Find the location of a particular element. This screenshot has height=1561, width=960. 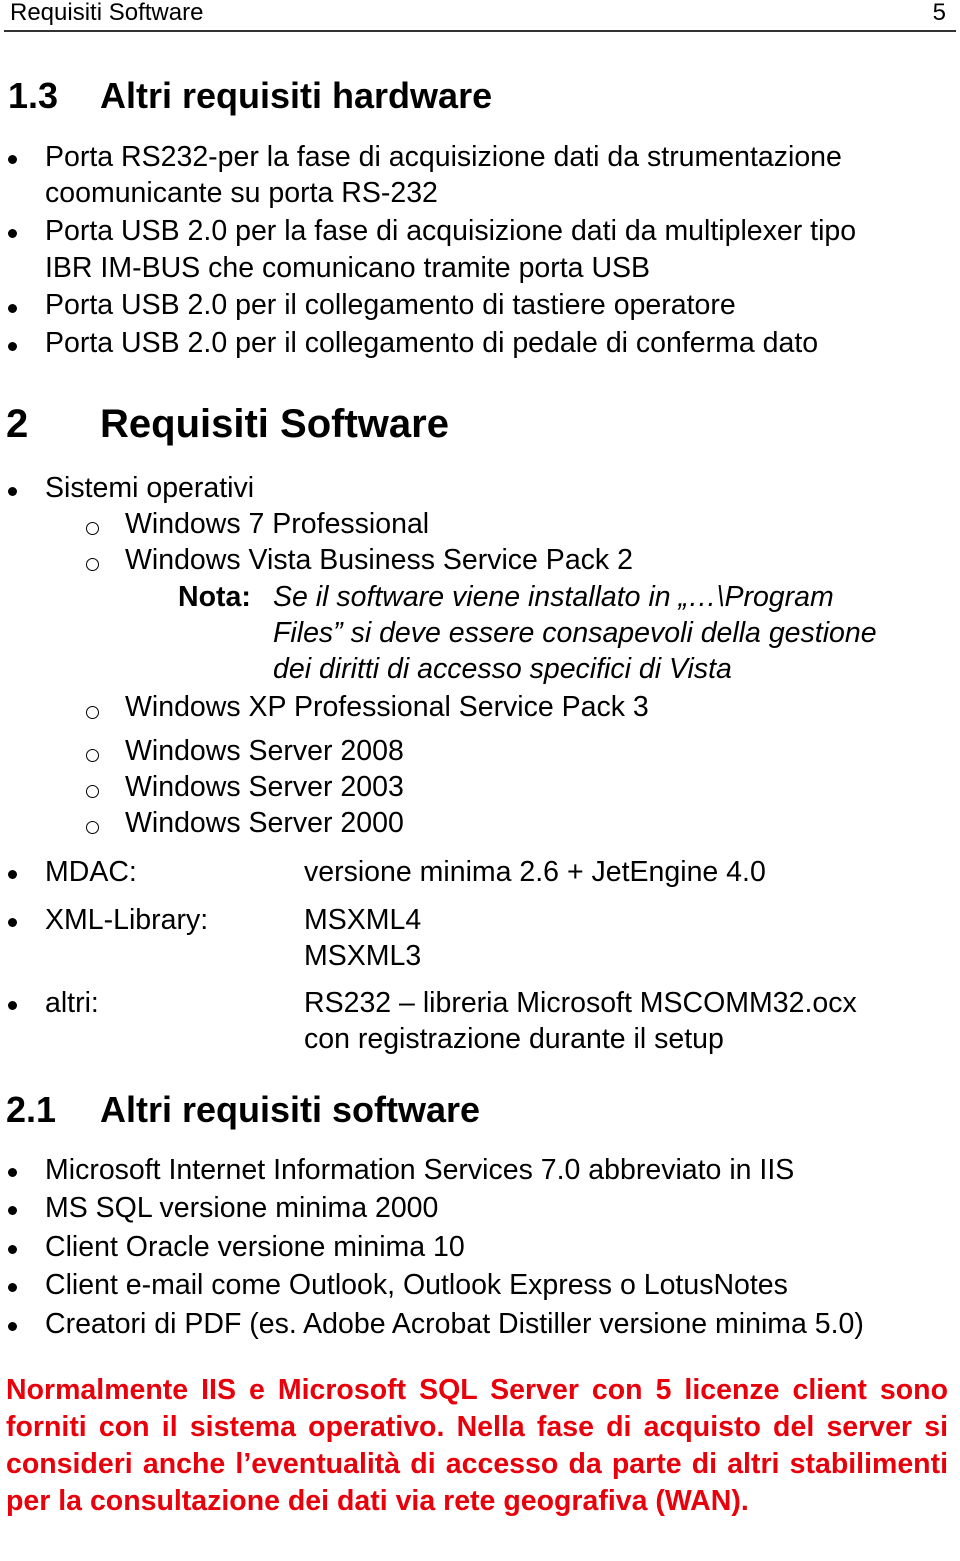

requirement-value: MSXML3 is located at coordinates (363, 956).